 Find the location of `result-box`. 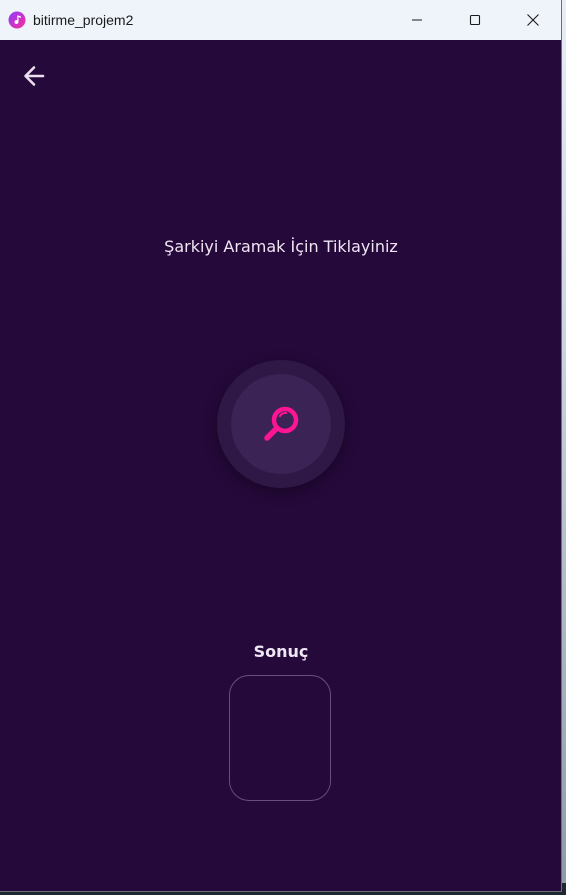

result-box is located at coordinates (280, 738).